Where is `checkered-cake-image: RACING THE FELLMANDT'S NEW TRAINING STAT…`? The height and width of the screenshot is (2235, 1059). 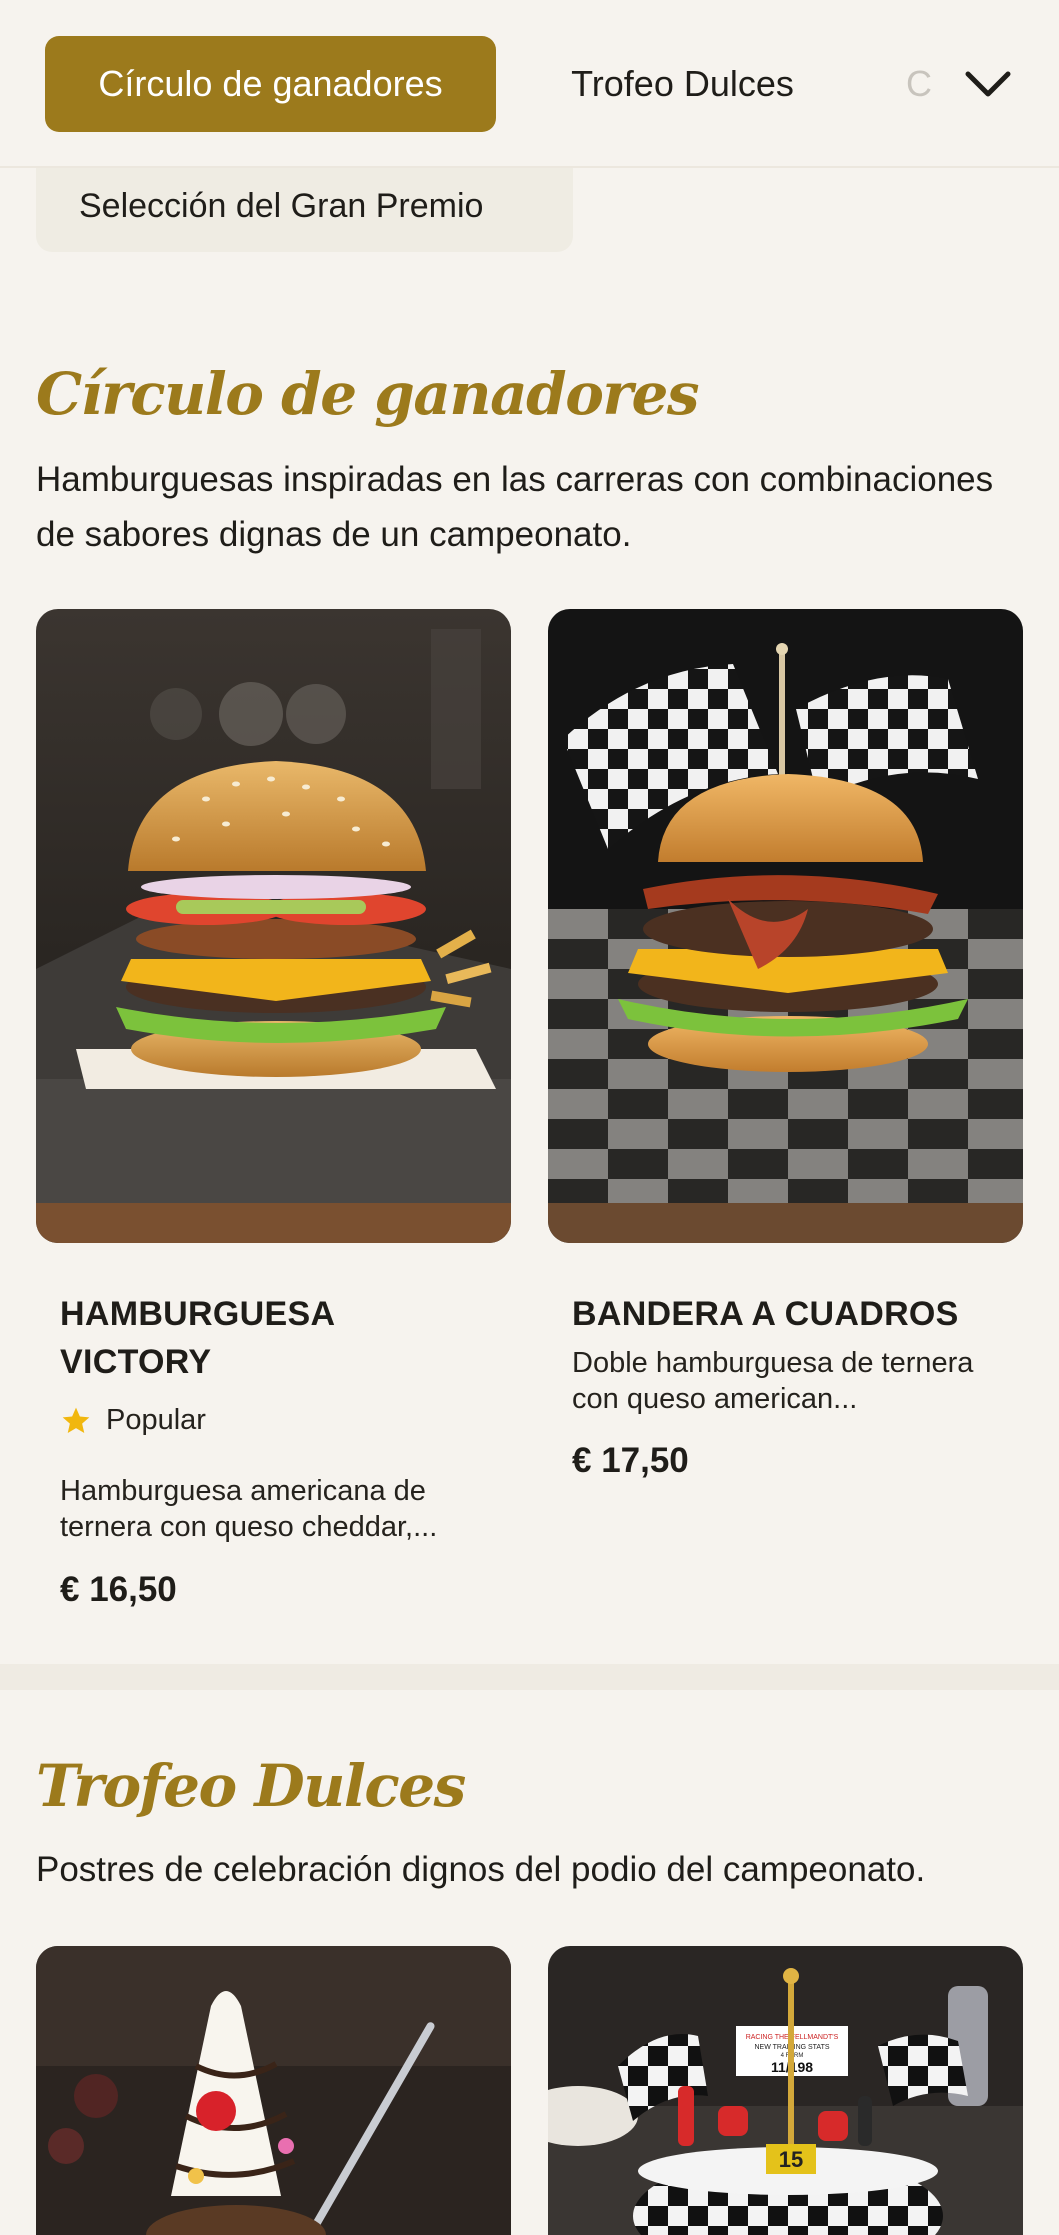 checkered-cake-image: RACING THE FELLMANDT'S NEW TRAINING STAT… is located at coordinates (785, 2090).